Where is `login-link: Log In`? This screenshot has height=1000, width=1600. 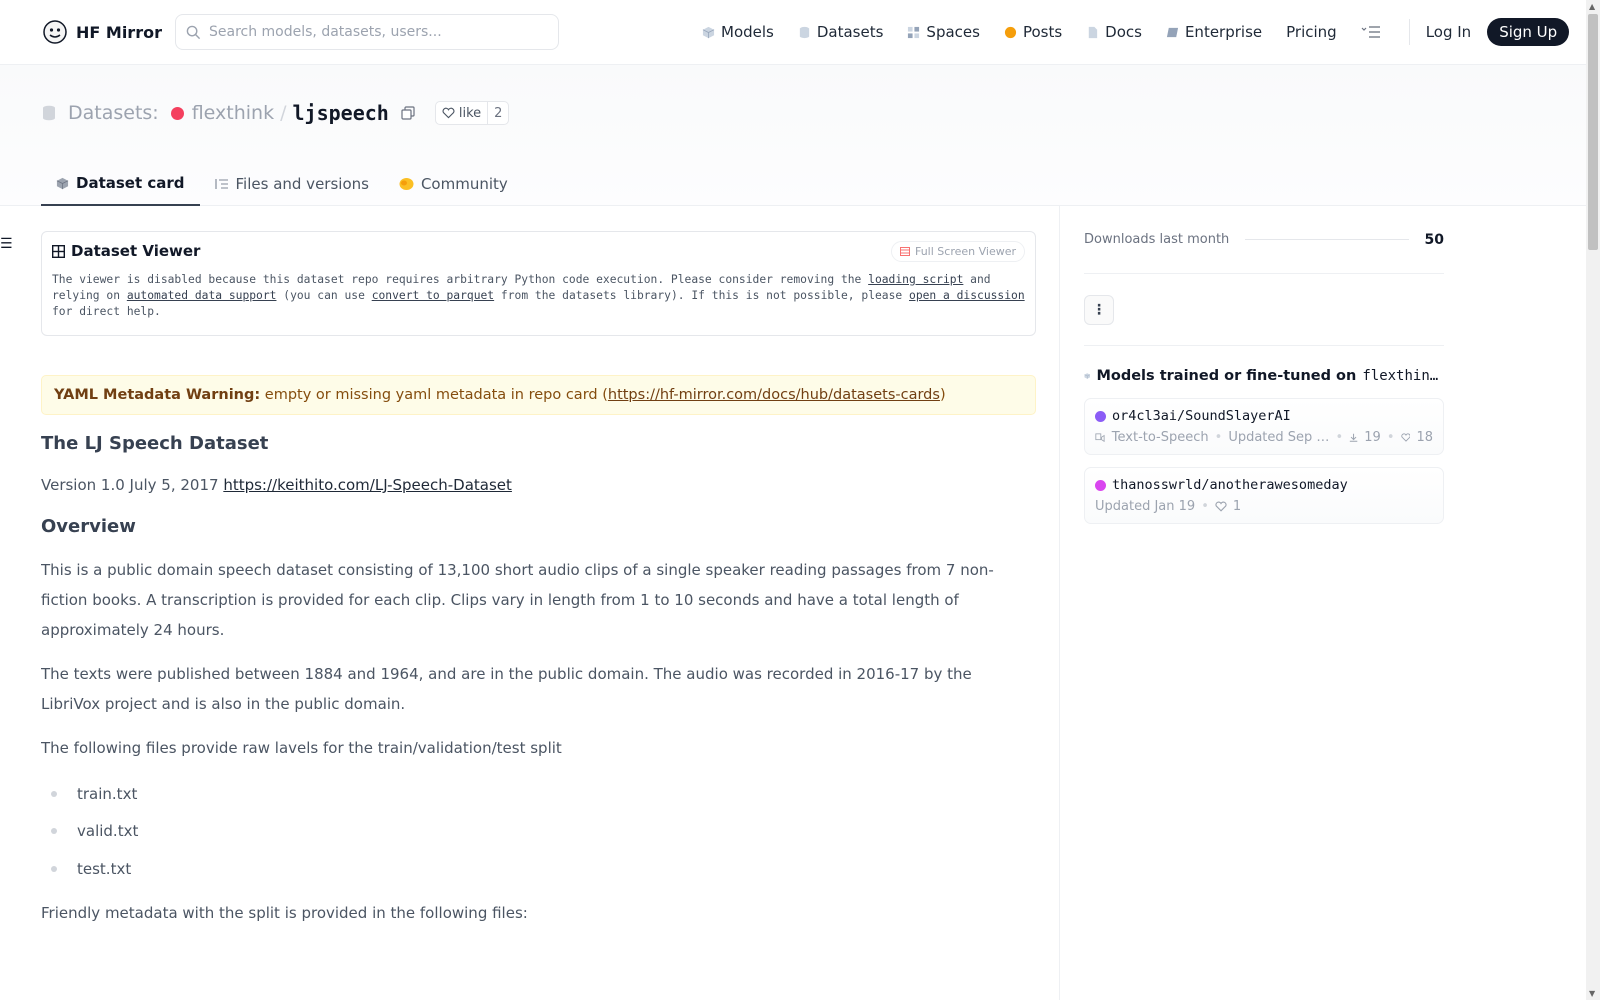
login-link: Log In is located at coordinates (1449, 32).